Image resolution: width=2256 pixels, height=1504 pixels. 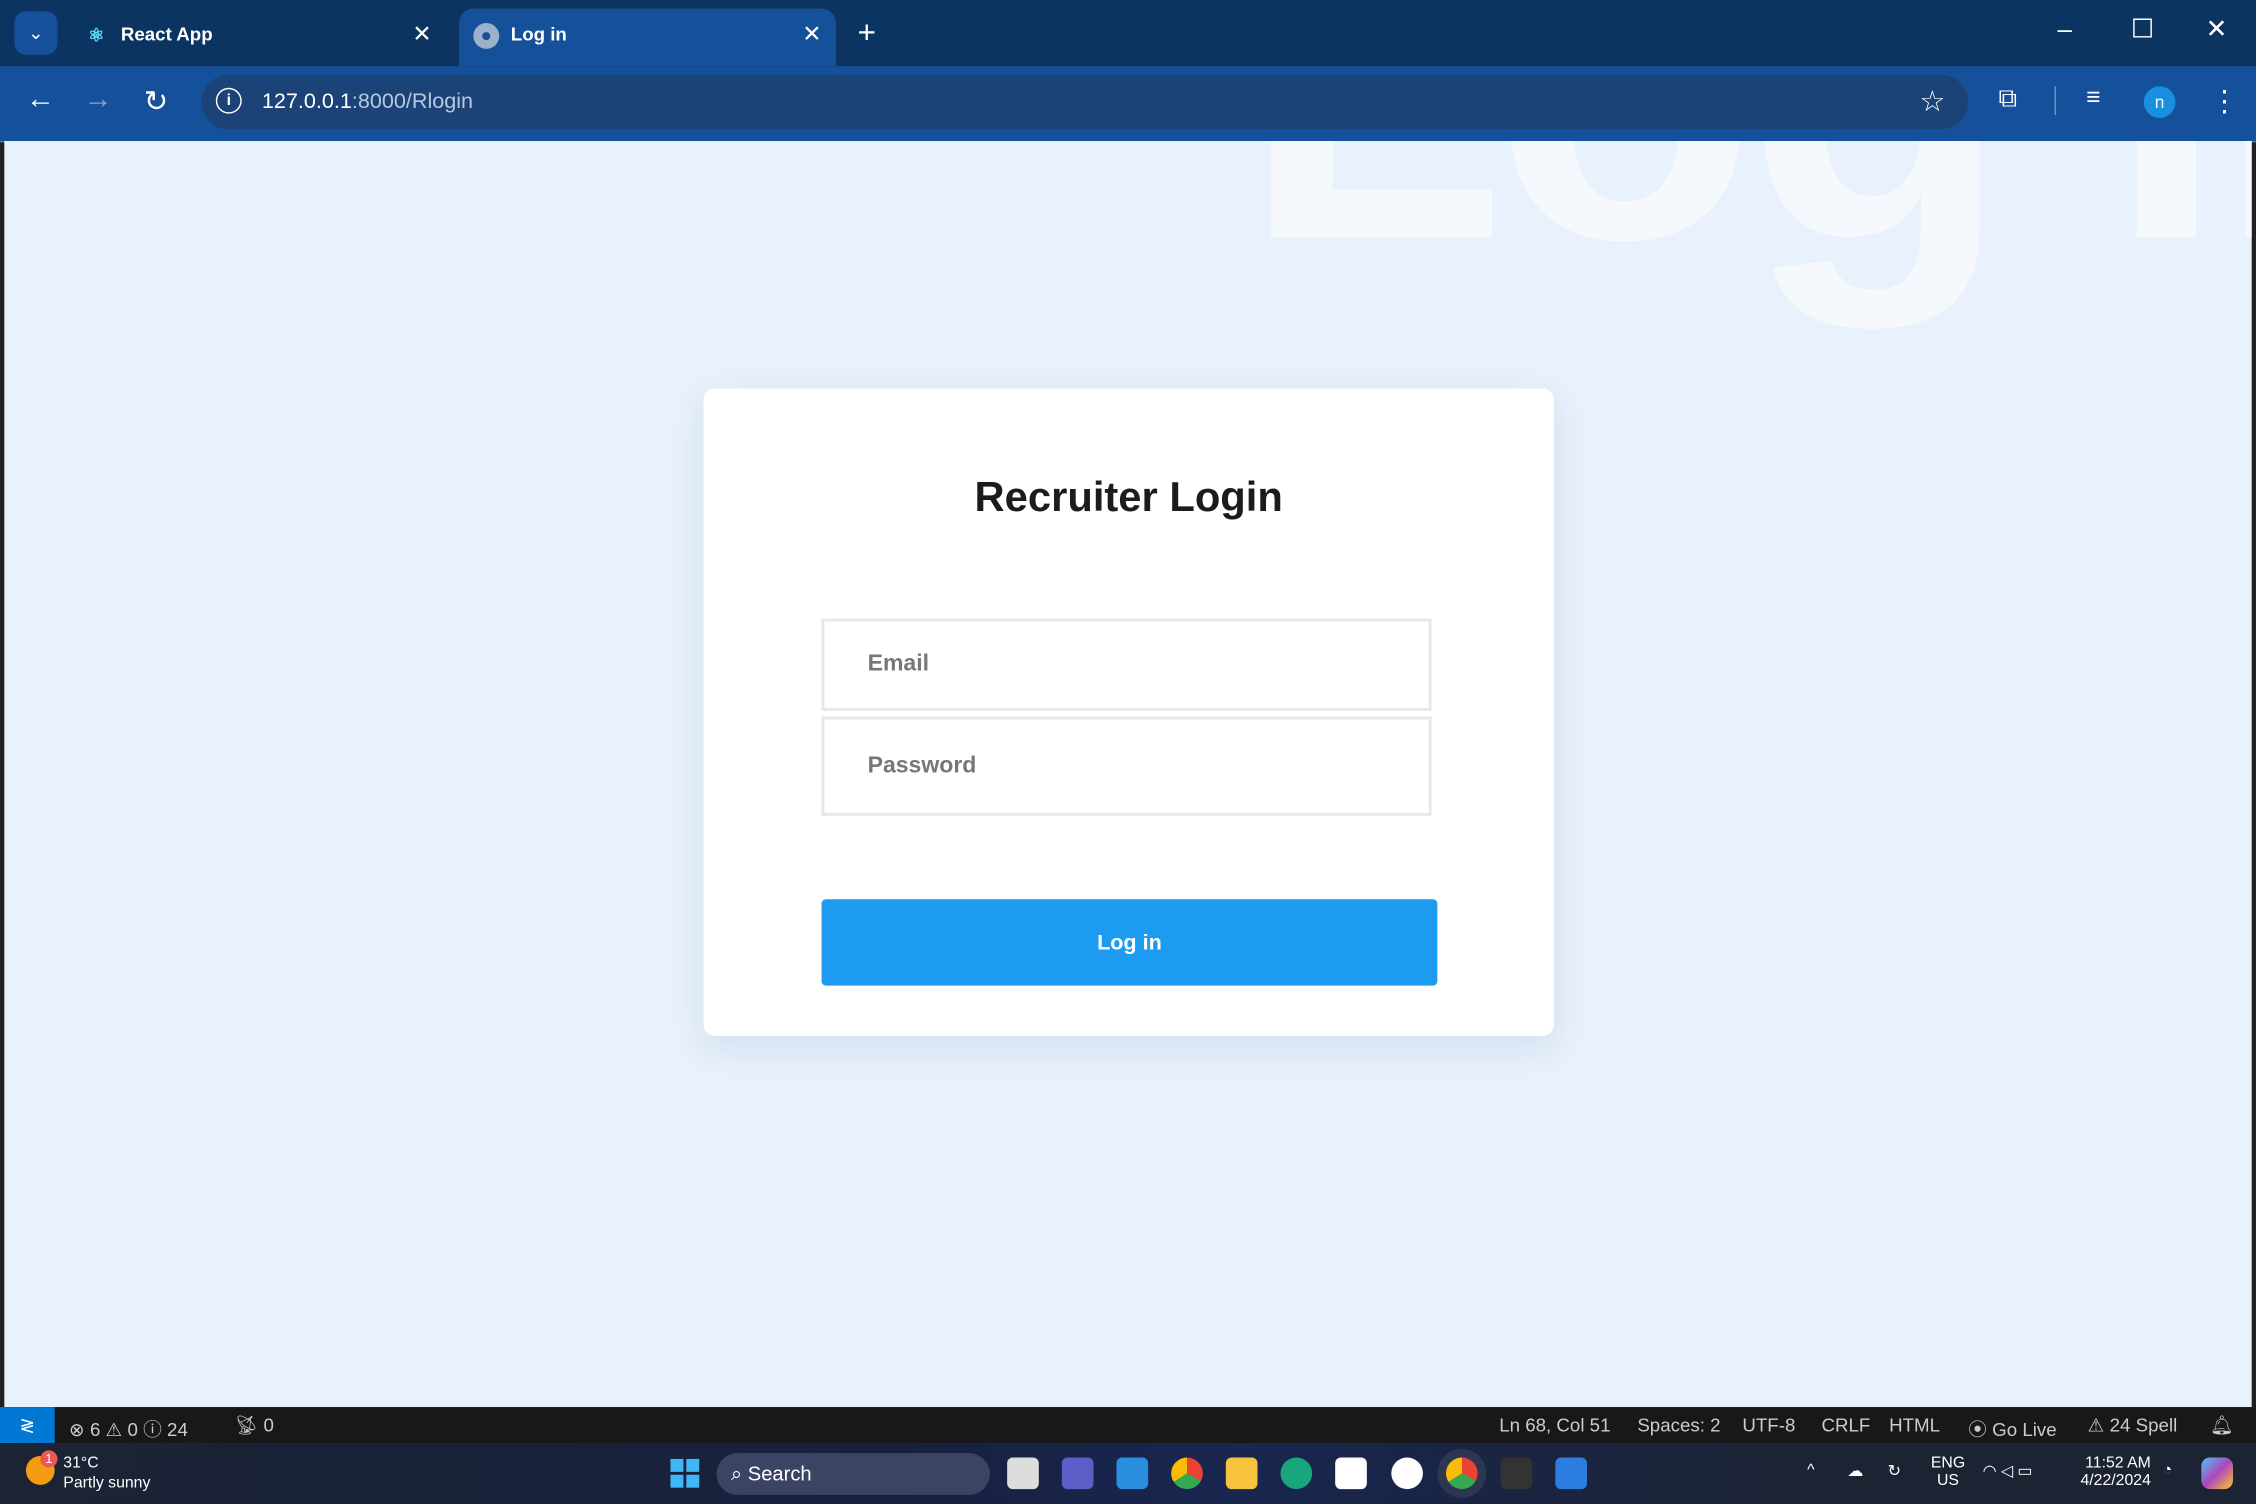 What do you see at coordinates (1351, 1473) in the screenshot?
I see `store-icon` at bounding box center [1351, 1473].